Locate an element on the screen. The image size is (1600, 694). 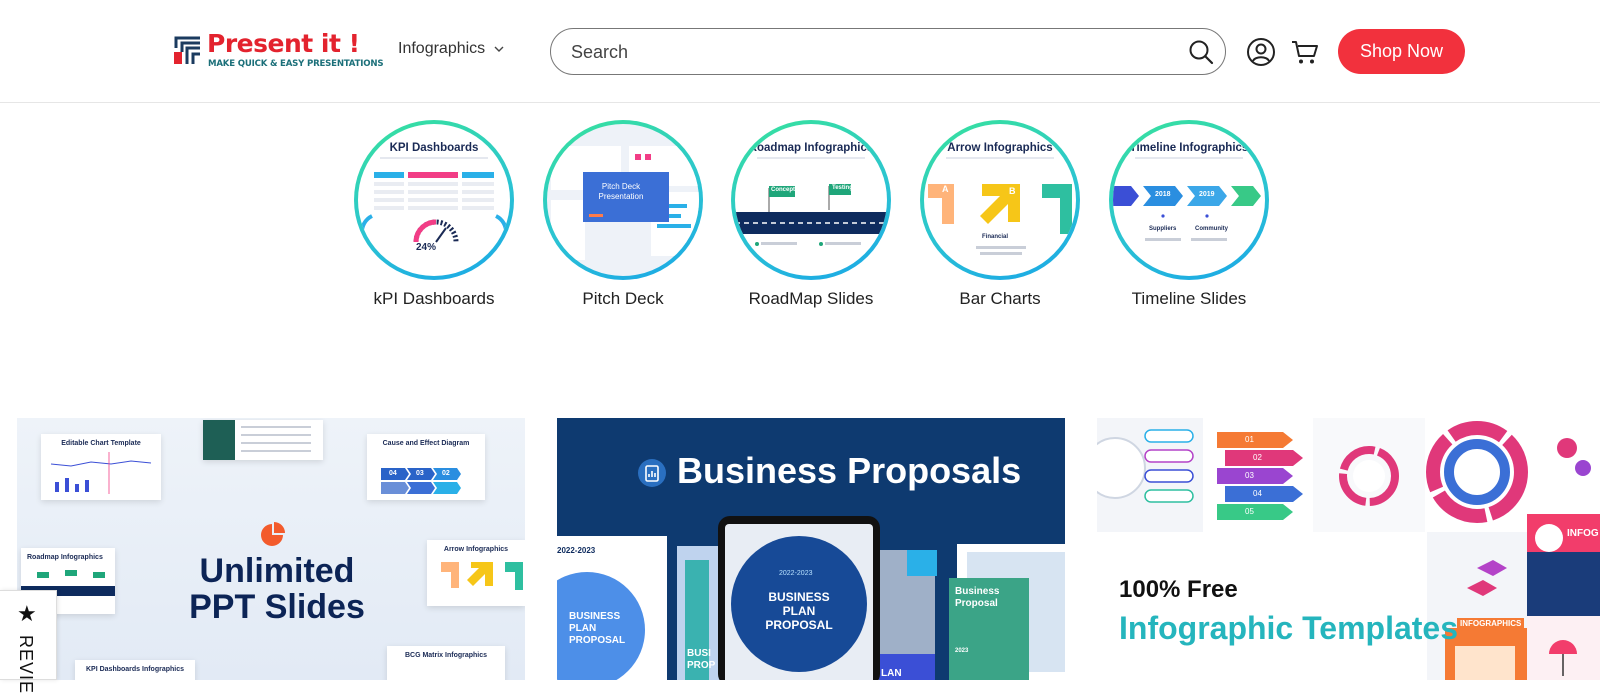
banner-headline: Unlimited PPT Slides is located at coordinates (277, 589).